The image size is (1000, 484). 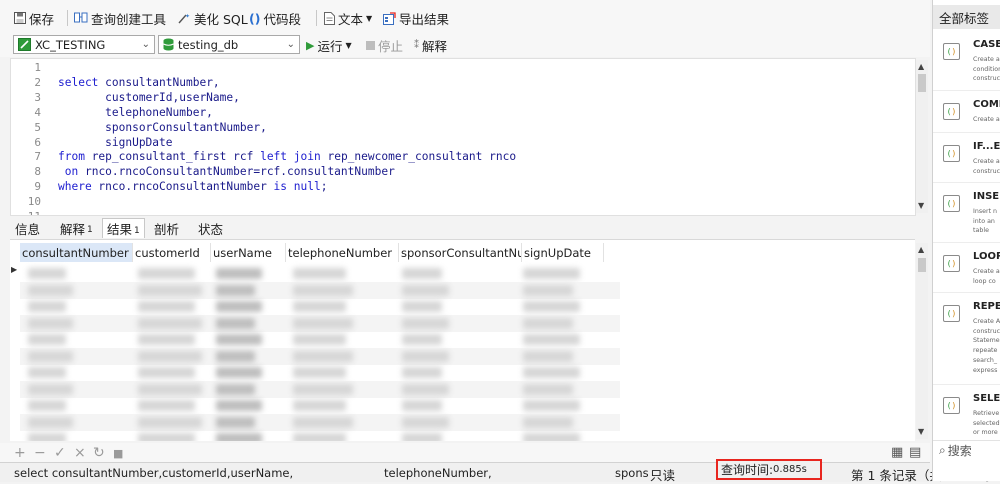 What do you see at coordinates (966, 212) in the screenshot?
I see `snippet-item: () INSER Insert n into an table` at bounding box center [966, 212].